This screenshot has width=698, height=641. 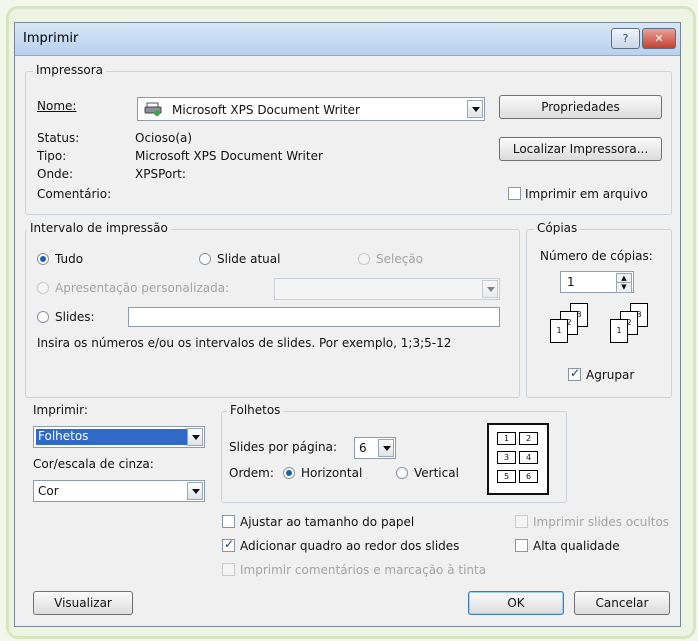 I want to click on high-quality-checkbox, so click(x=521, y=545).